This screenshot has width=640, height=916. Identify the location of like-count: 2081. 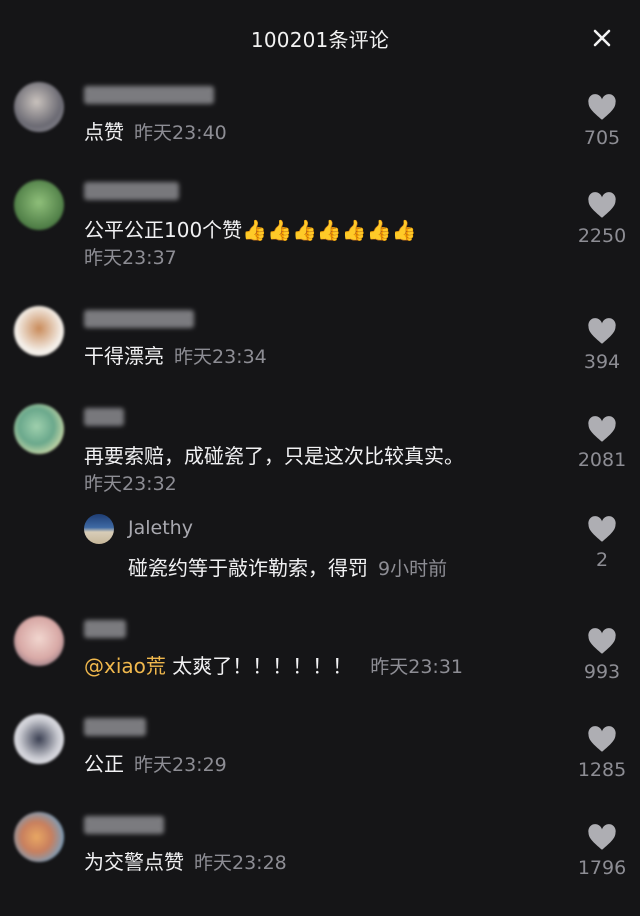
(602, 460).